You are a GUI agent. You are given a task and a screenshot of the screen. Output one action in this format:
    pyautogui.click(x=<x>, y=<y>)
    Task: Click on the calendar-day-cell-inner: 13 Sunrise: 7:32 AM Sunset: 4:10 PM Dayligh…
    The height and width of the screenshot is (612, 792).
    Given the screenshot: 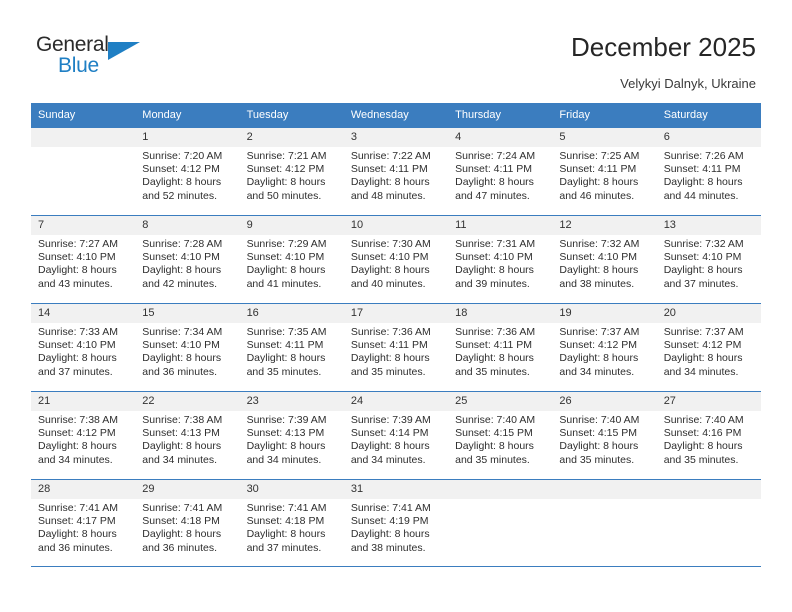 What is the action you would take?
    pyautogui.click(x=708, y=259)
    